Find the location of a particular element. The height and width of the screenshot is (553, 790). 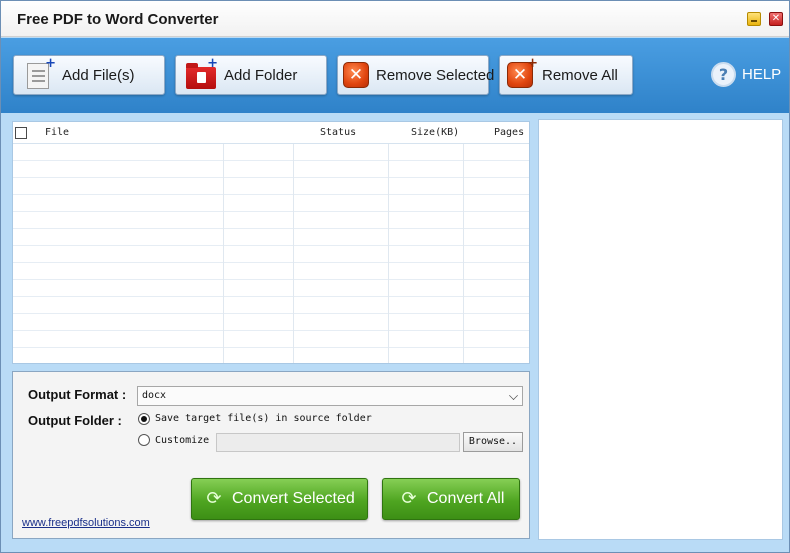

save-in-source-radio is located at coordinates (144, 419).